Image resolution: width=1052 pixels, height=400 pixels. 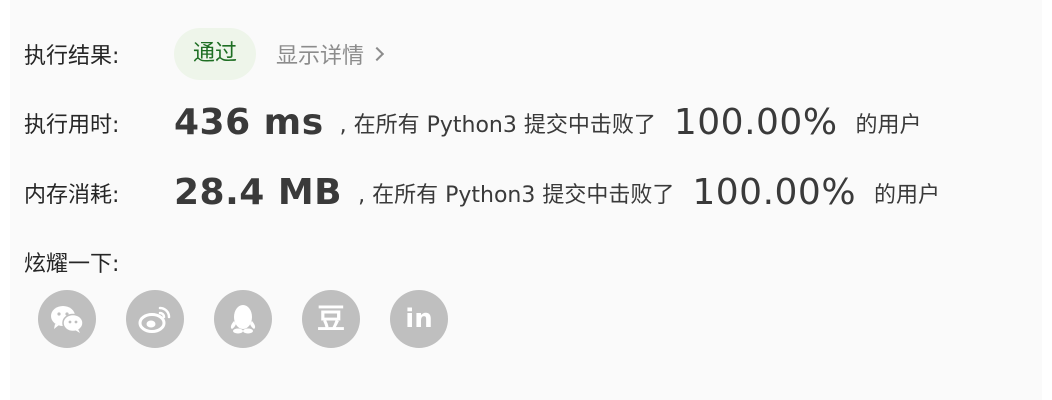 What do you see at coordinates (72, 125) in the screenshot?
I see `runtime-label: 执行用时:` at bounding box center [72, 125].